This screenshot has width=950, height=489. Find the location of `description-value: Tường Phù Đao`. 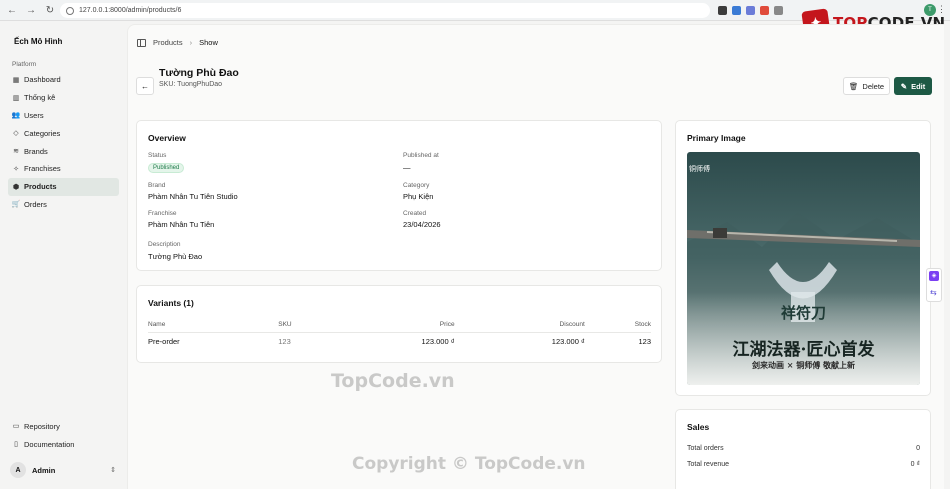

description-value: Tường Phù Đao is located at coordinates (175, 256).